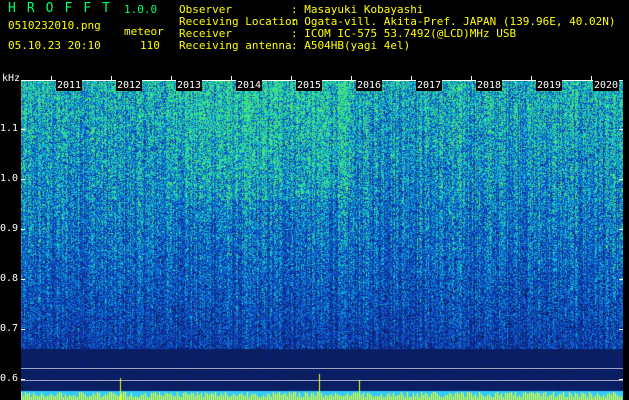  I want to click on y-tick-label: 0.7, so click(9, 328).